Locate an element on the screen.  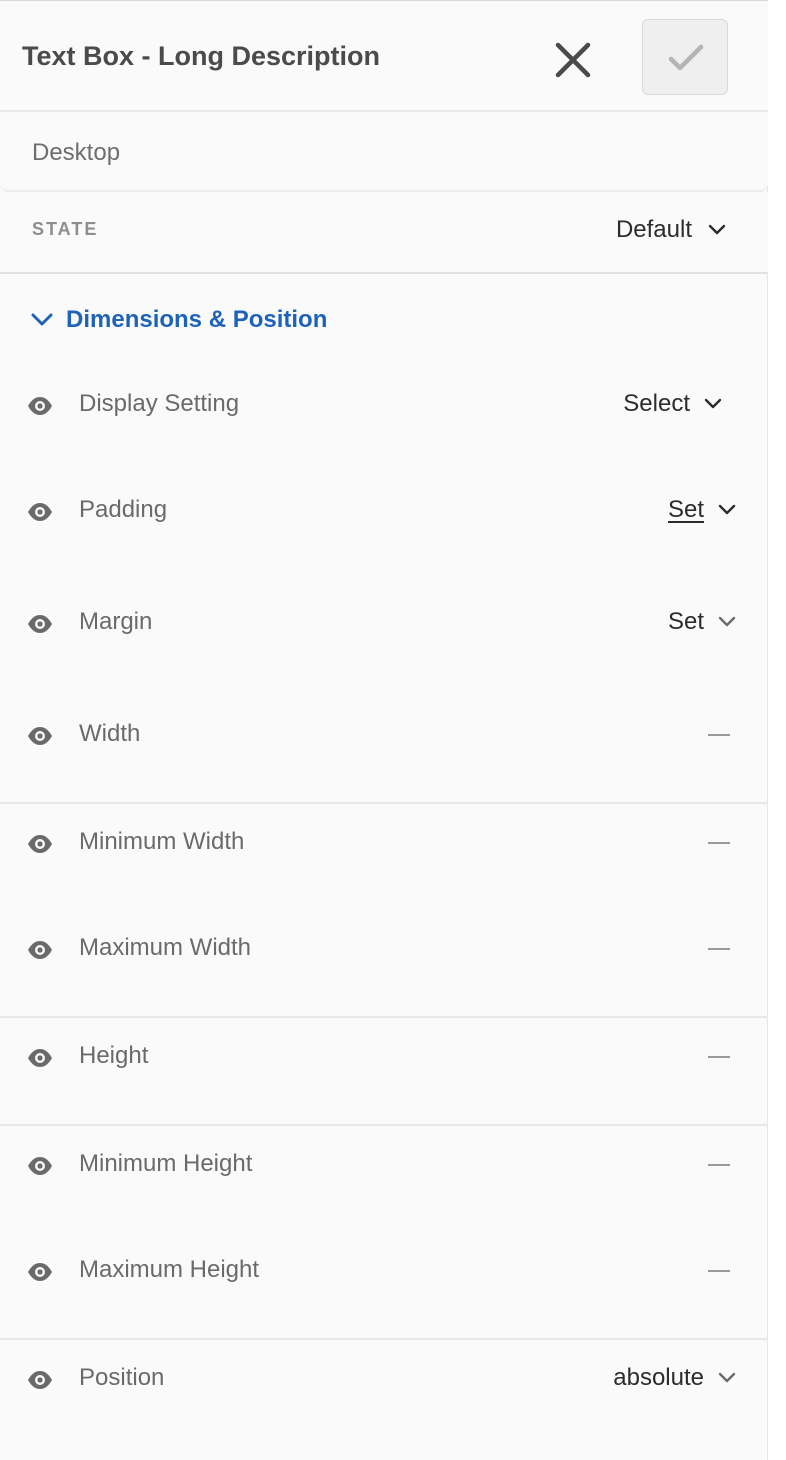
confirm-button is located at coordinates (685, 57).